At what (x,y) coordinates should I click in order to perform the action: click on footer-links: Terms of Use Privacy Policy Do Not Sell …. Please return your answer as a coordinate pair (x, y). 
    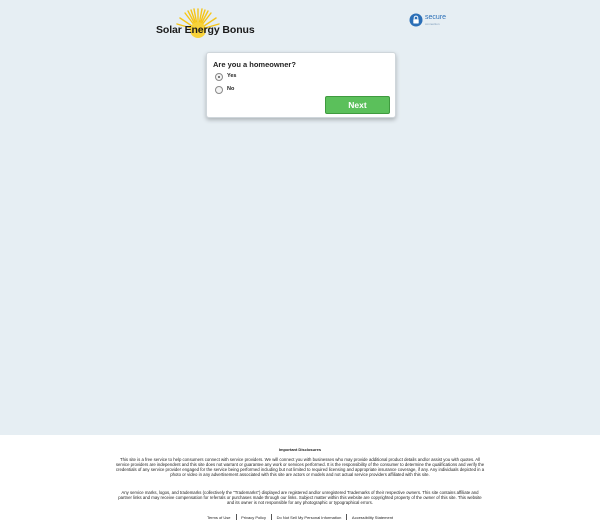
    Looking at the image, I should click on (300, 517).